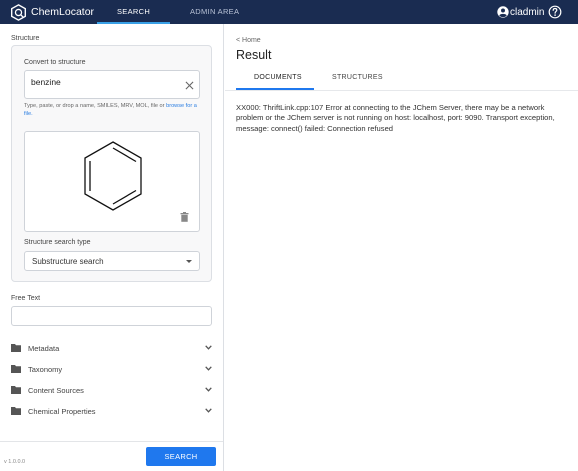 The height and width of the screenshot is (471, 578). What do you see at coordinates (113, 176) in the screenshot?
I see `benzene-structure` at bounding box center [113, 176].